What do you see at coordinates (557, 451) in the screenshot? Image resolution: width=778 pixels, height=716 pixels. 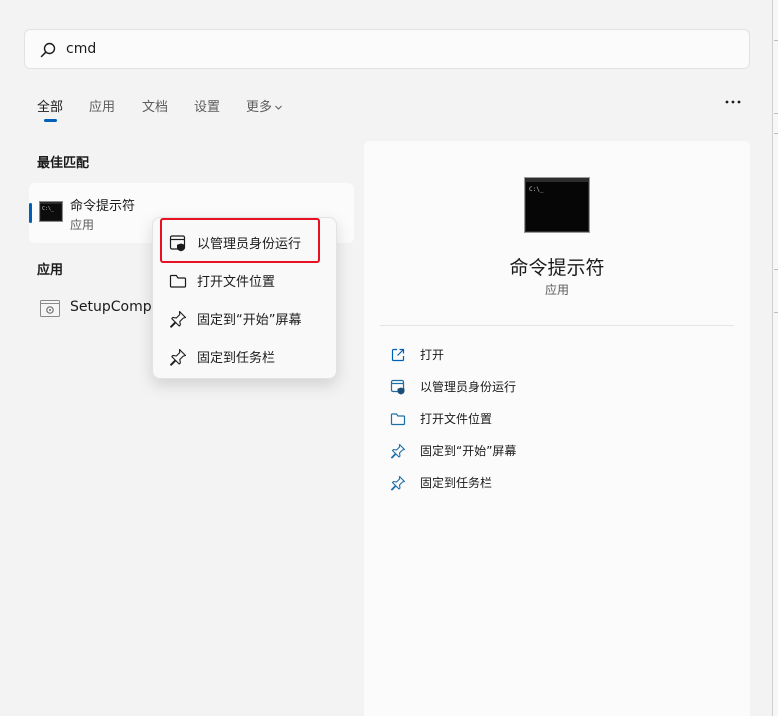 I see `action-pin-to-start: 固定到“开始”屏幕` at bounding box center [557, 451].